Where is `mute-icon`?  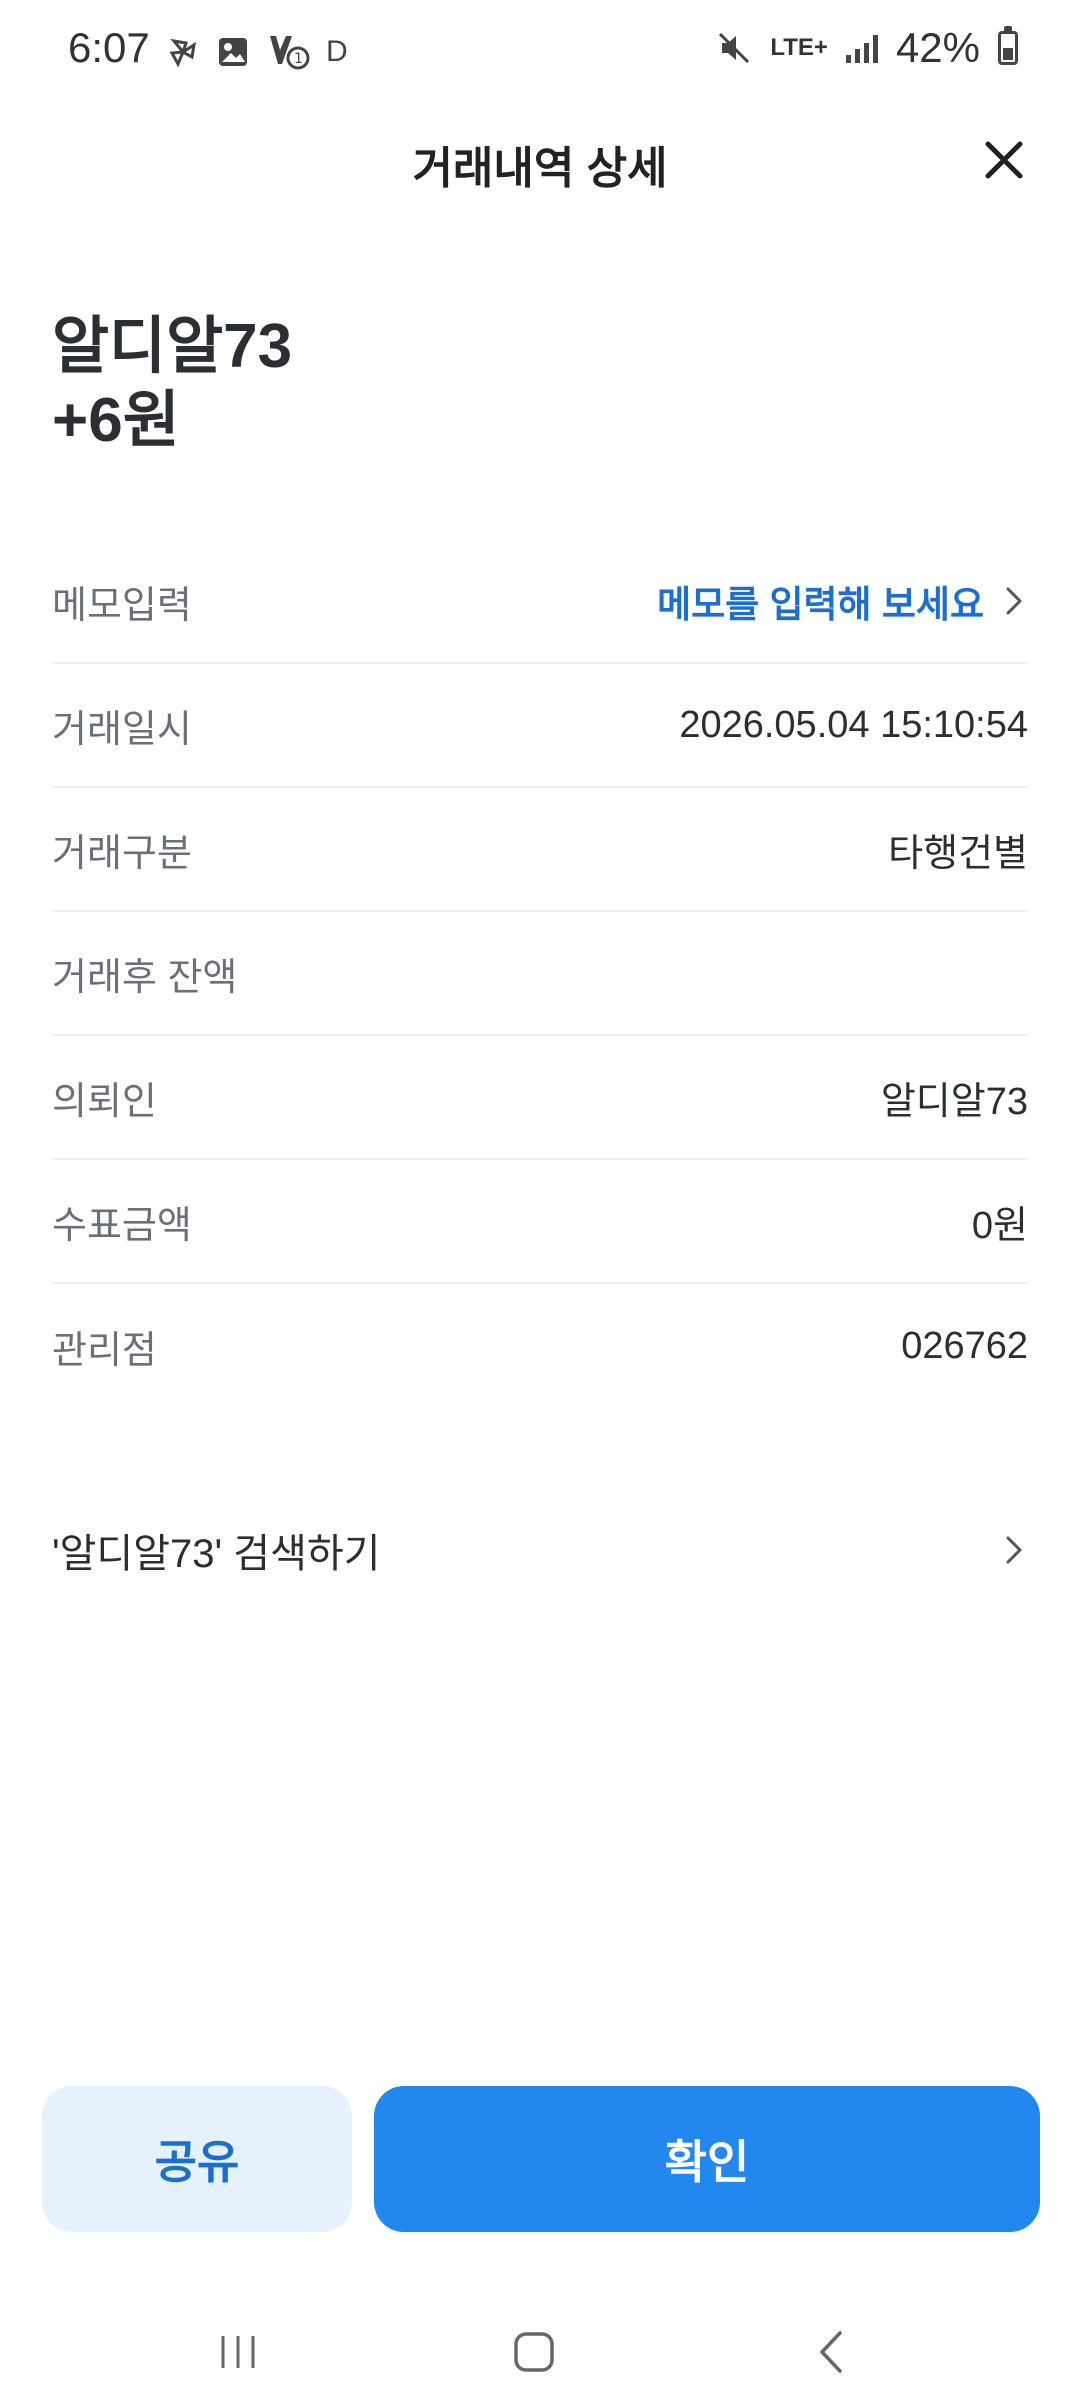 mute-icon is located at coordinates (734, 48).